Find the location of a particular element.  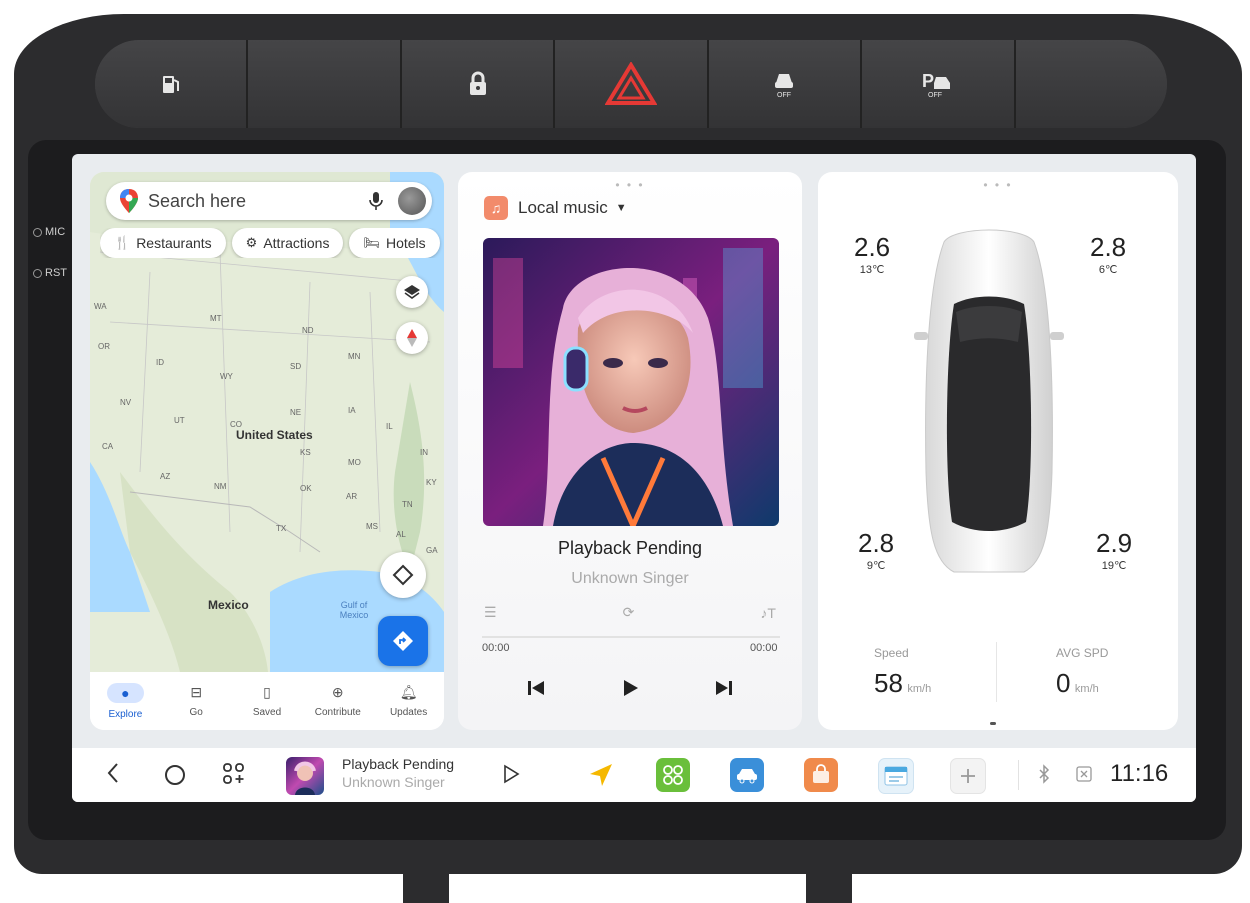

progress-bar is located at coordinates (631, 637).